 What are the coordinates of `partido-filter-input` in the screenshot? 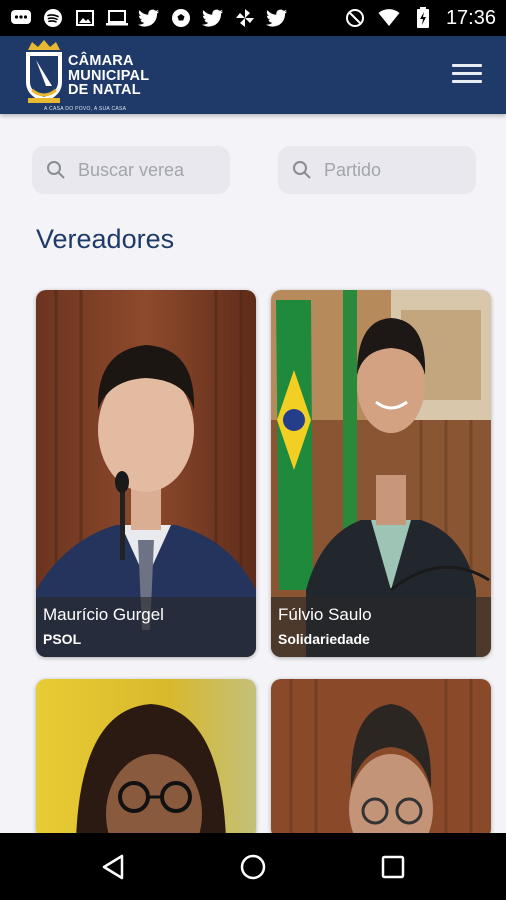 It's located at (384, 170).